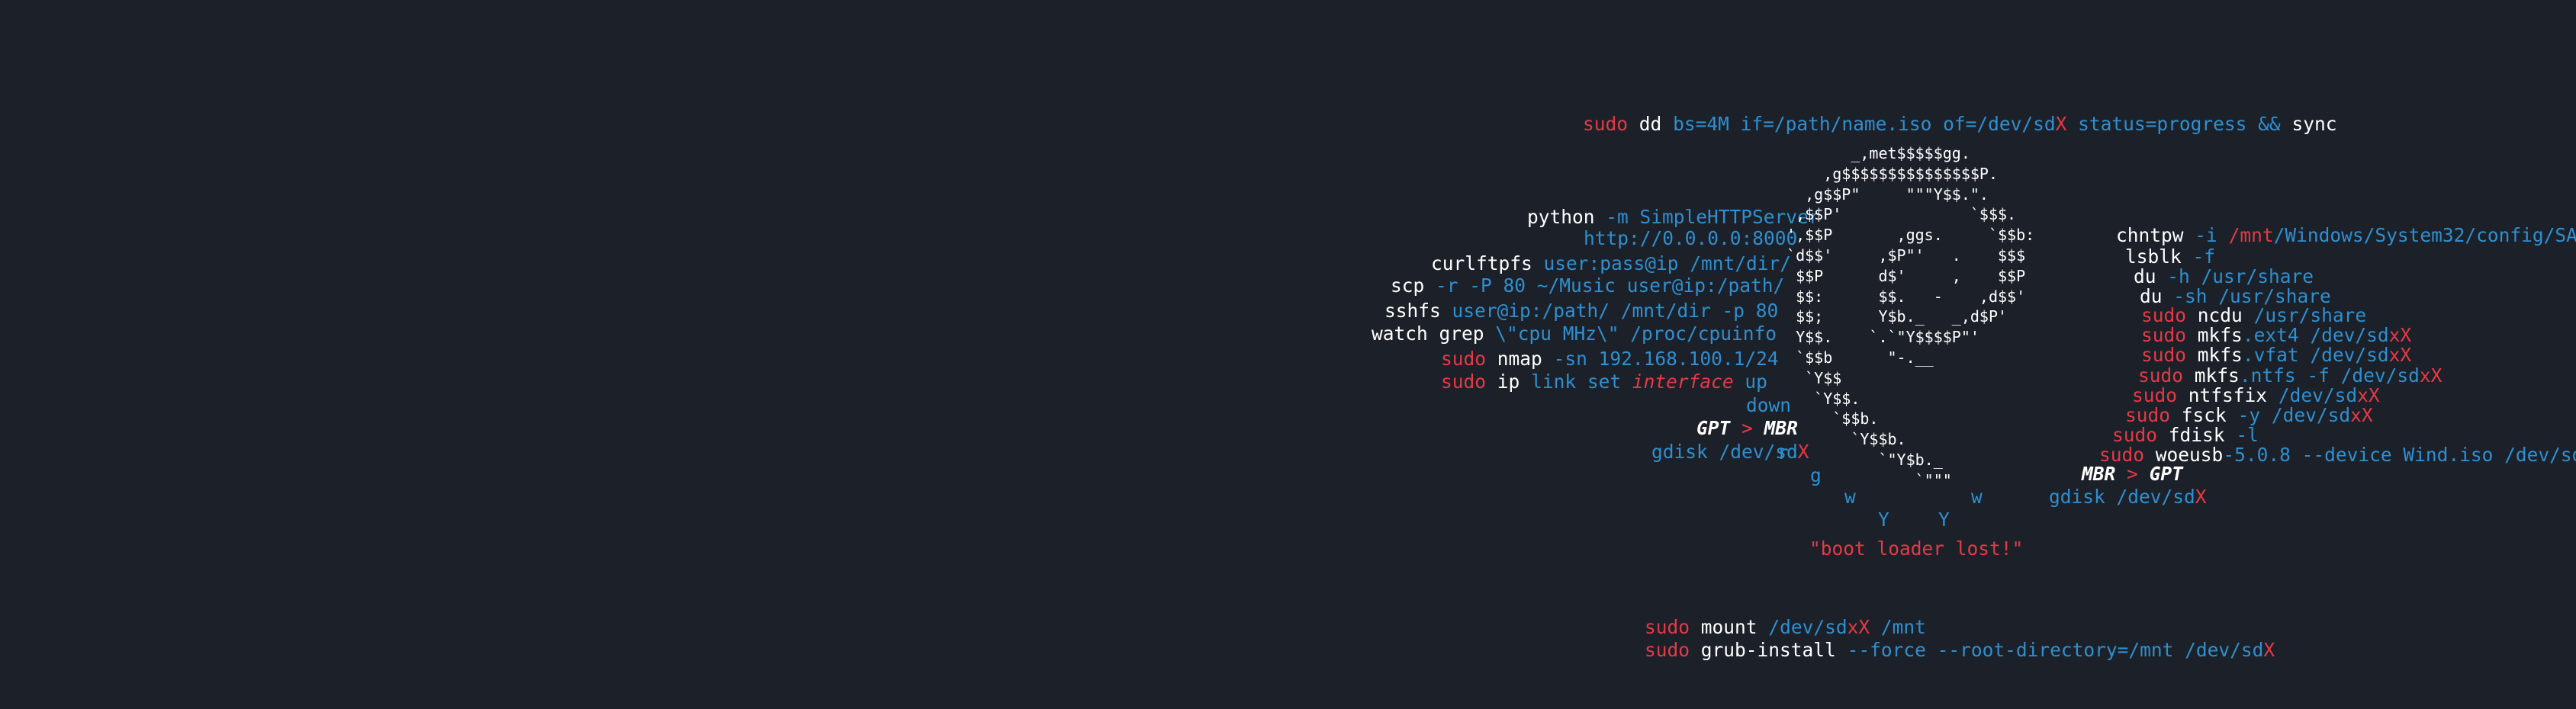 The width and height of the screenshot is (2576, 709). What do you see at coordinates (1856, 357) in the screenshot?
I see `logo-line: `$$b "-.__` at bounding box center [1856, 357].